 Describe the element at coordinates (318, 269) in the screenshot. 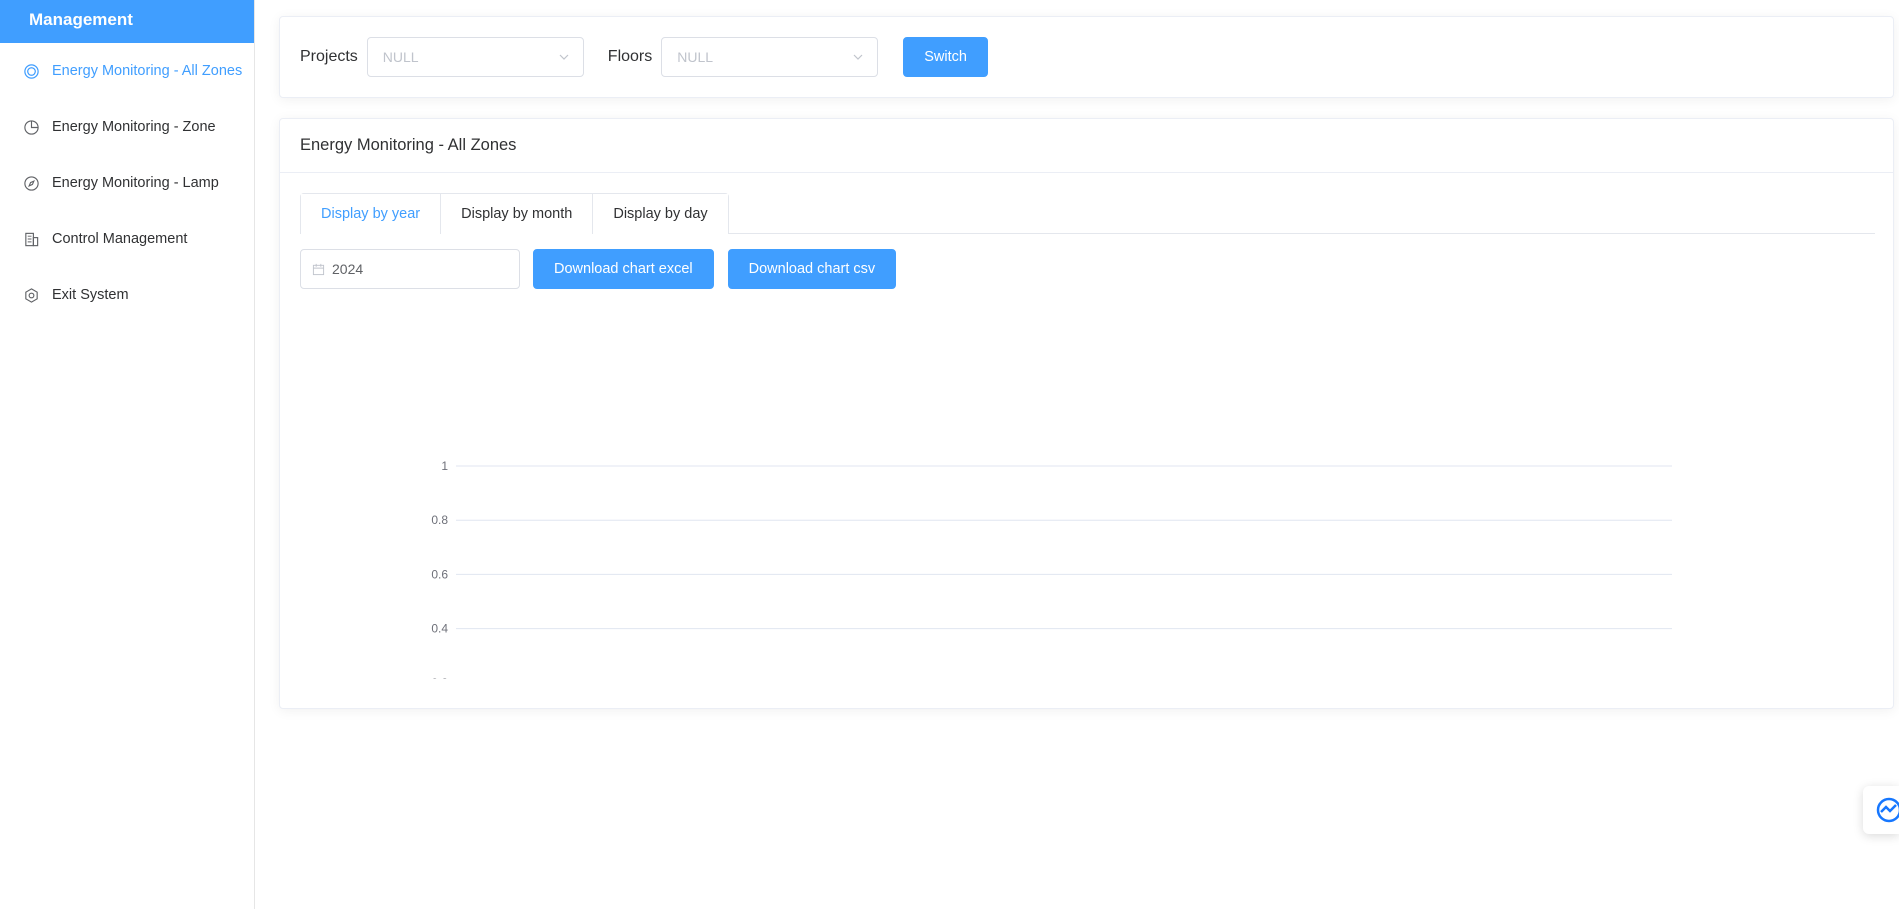

I see `calendar-icon` at that location.